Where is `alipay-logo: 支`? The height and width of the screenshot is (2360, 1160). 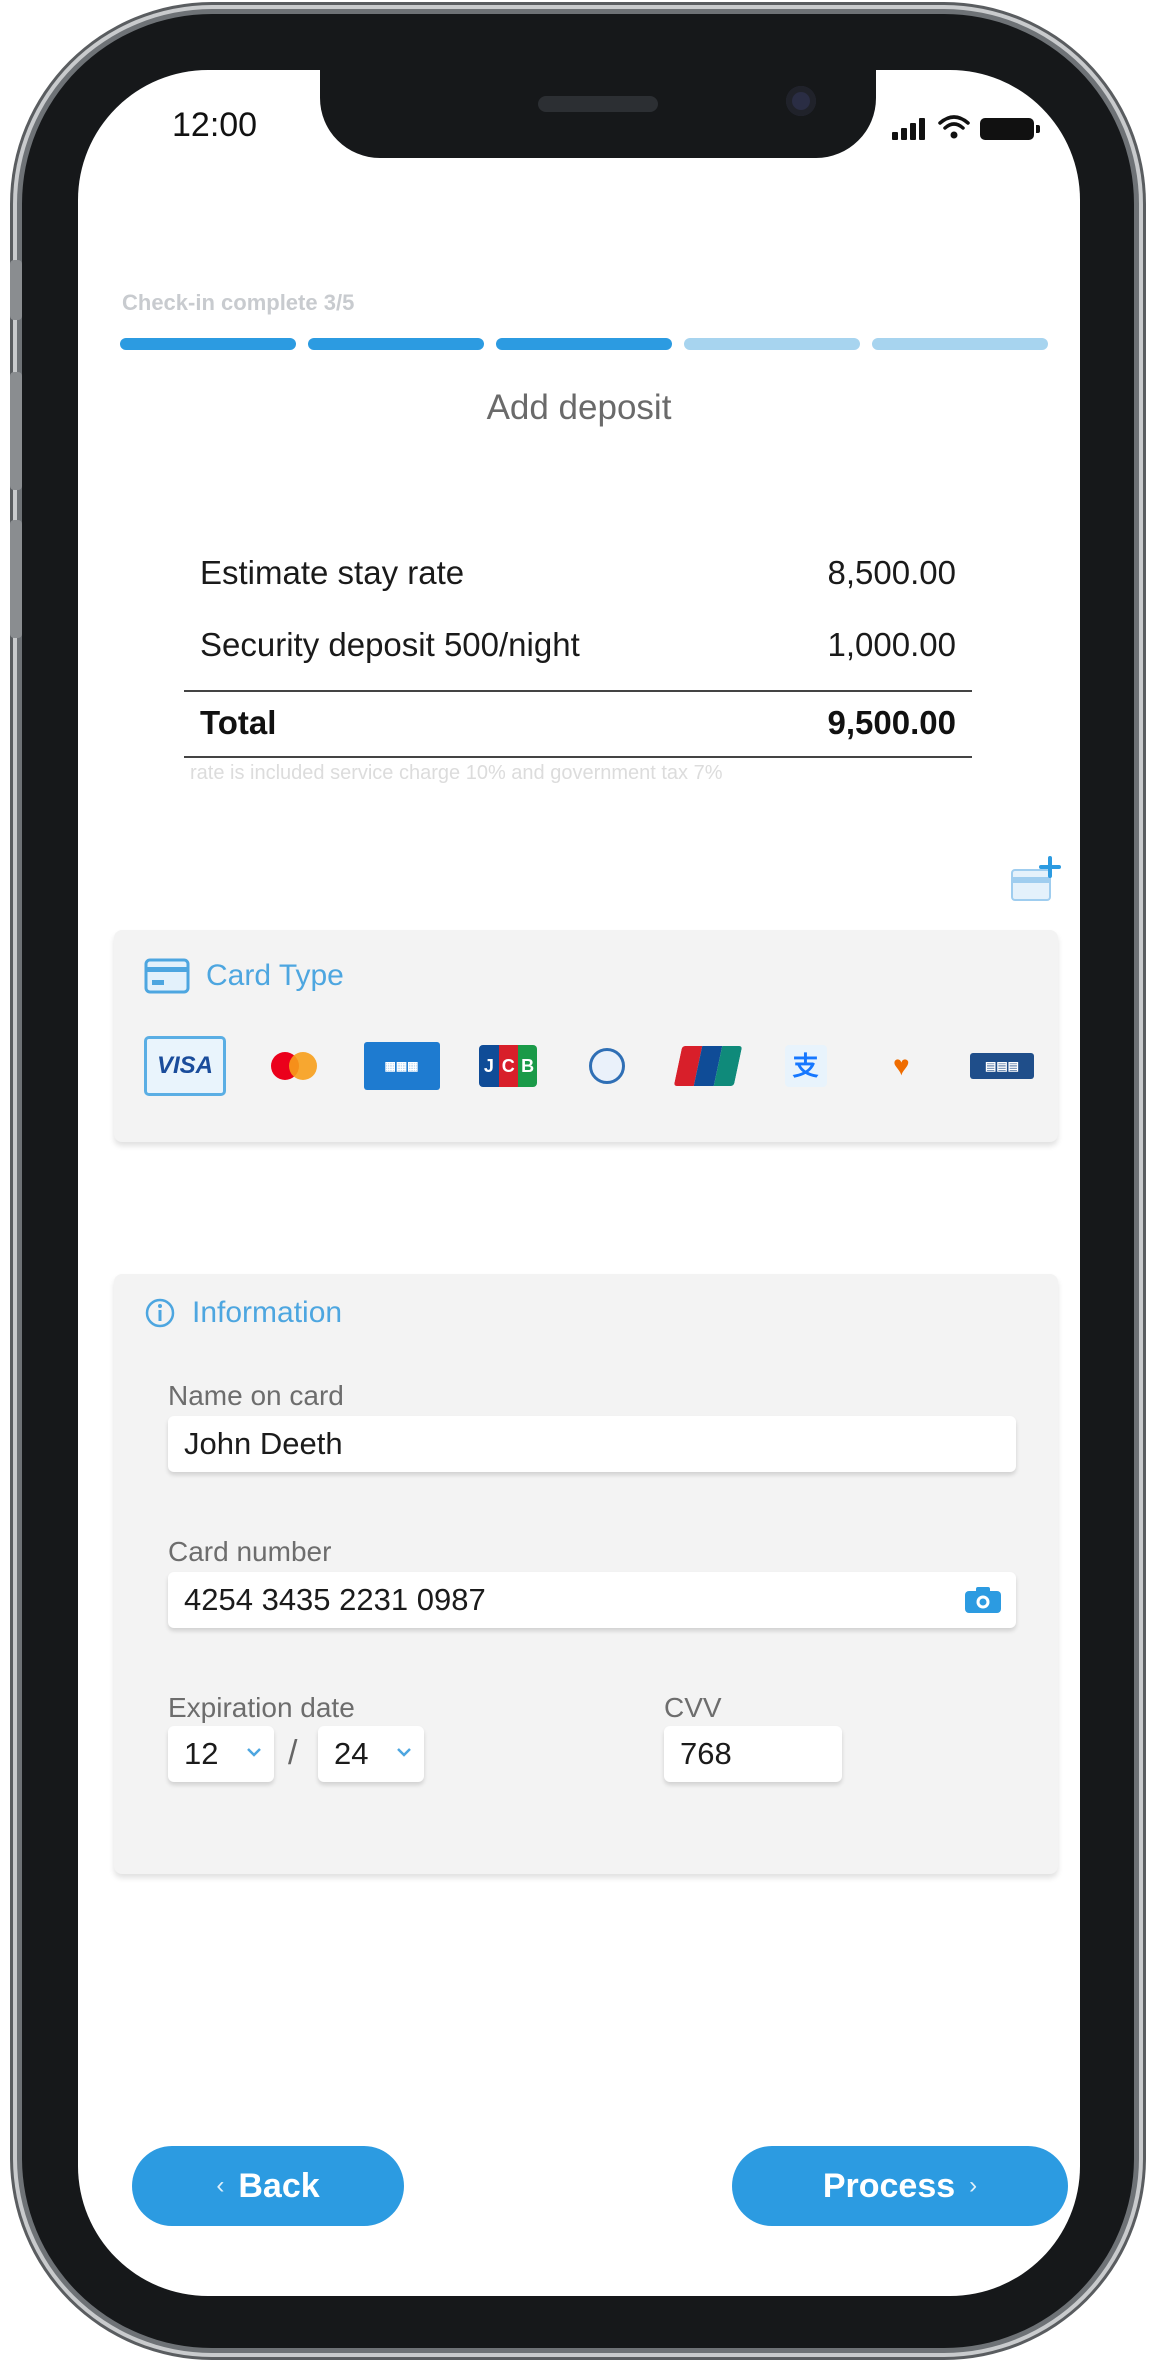
alipay-logo: 支 is located at coordinates (805, 1066).